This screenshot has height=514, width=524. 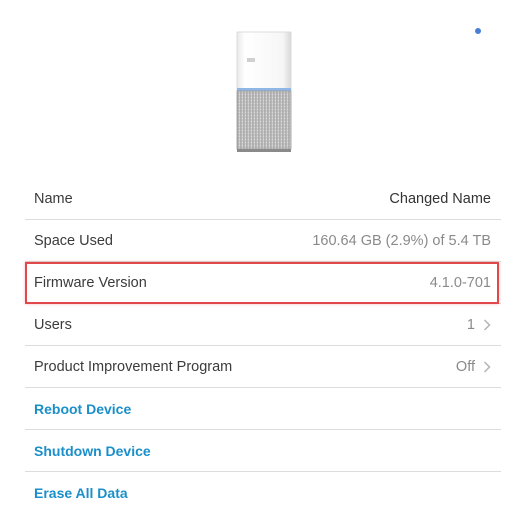 I want to click on reboot-device-row: Reboot Device, so click(x=263, y=409).